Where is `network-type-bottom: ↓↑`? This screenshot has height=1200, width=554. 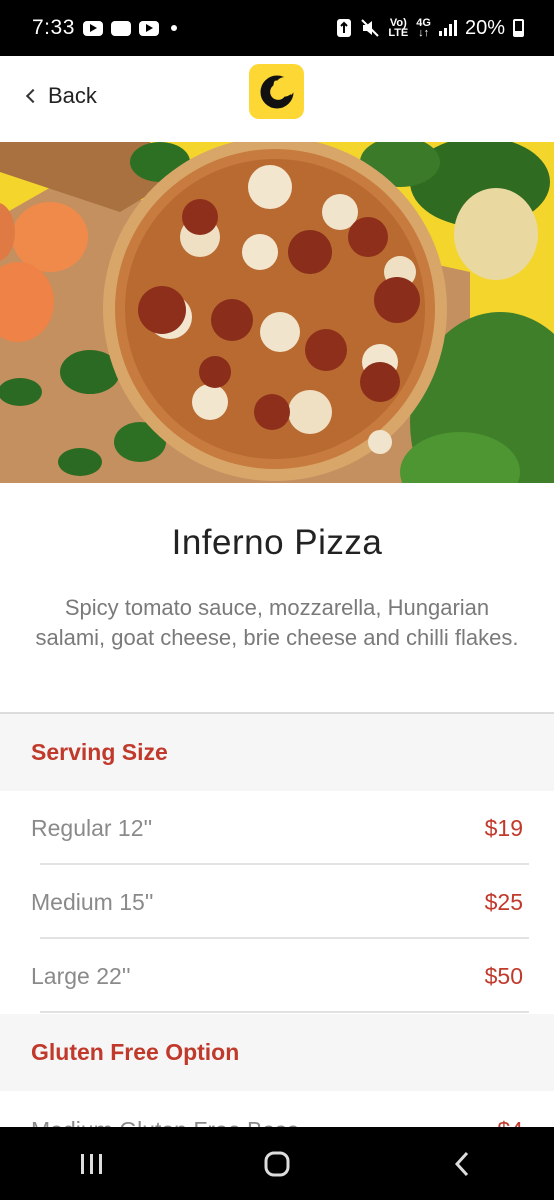 network-type-bottom: ↓↑ is located at coordinates (424, 33).